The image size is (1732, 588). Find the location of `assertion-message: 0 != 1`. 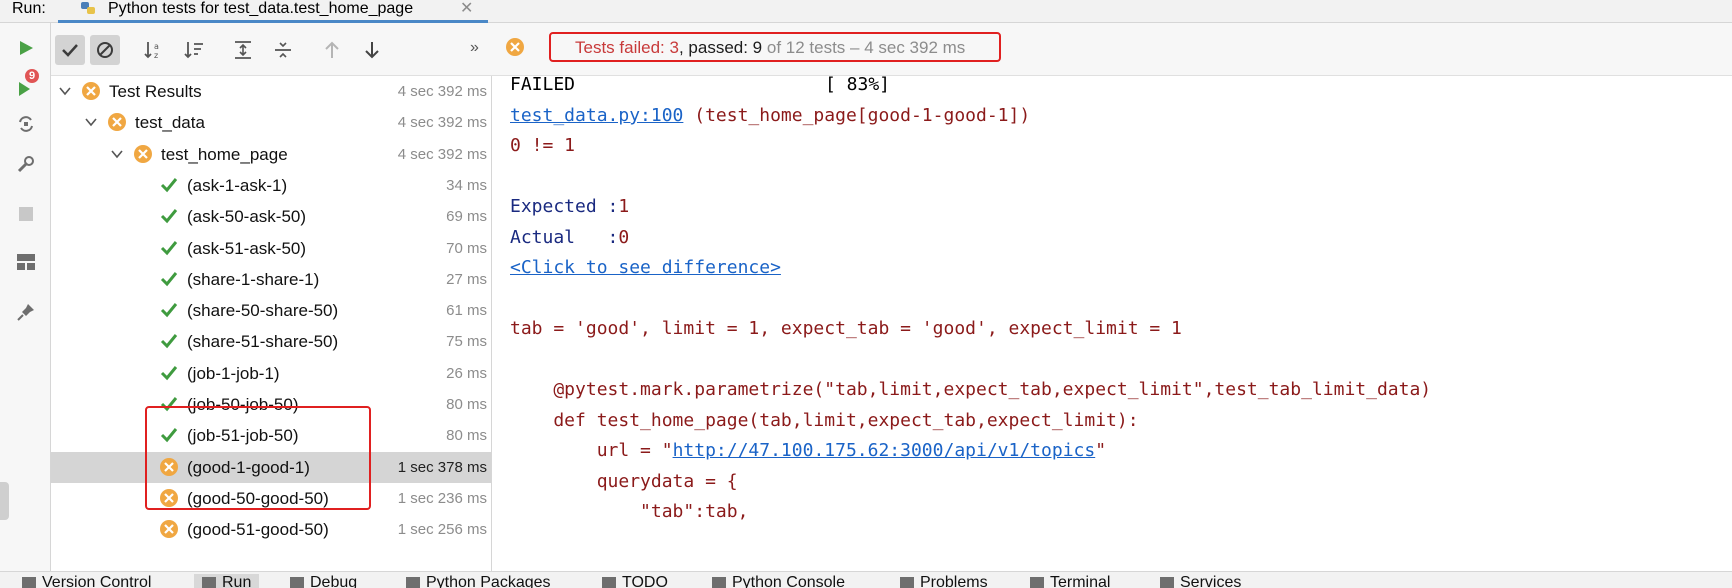

assertion-message: 0 != 1 is located at coordinates (543, 145).